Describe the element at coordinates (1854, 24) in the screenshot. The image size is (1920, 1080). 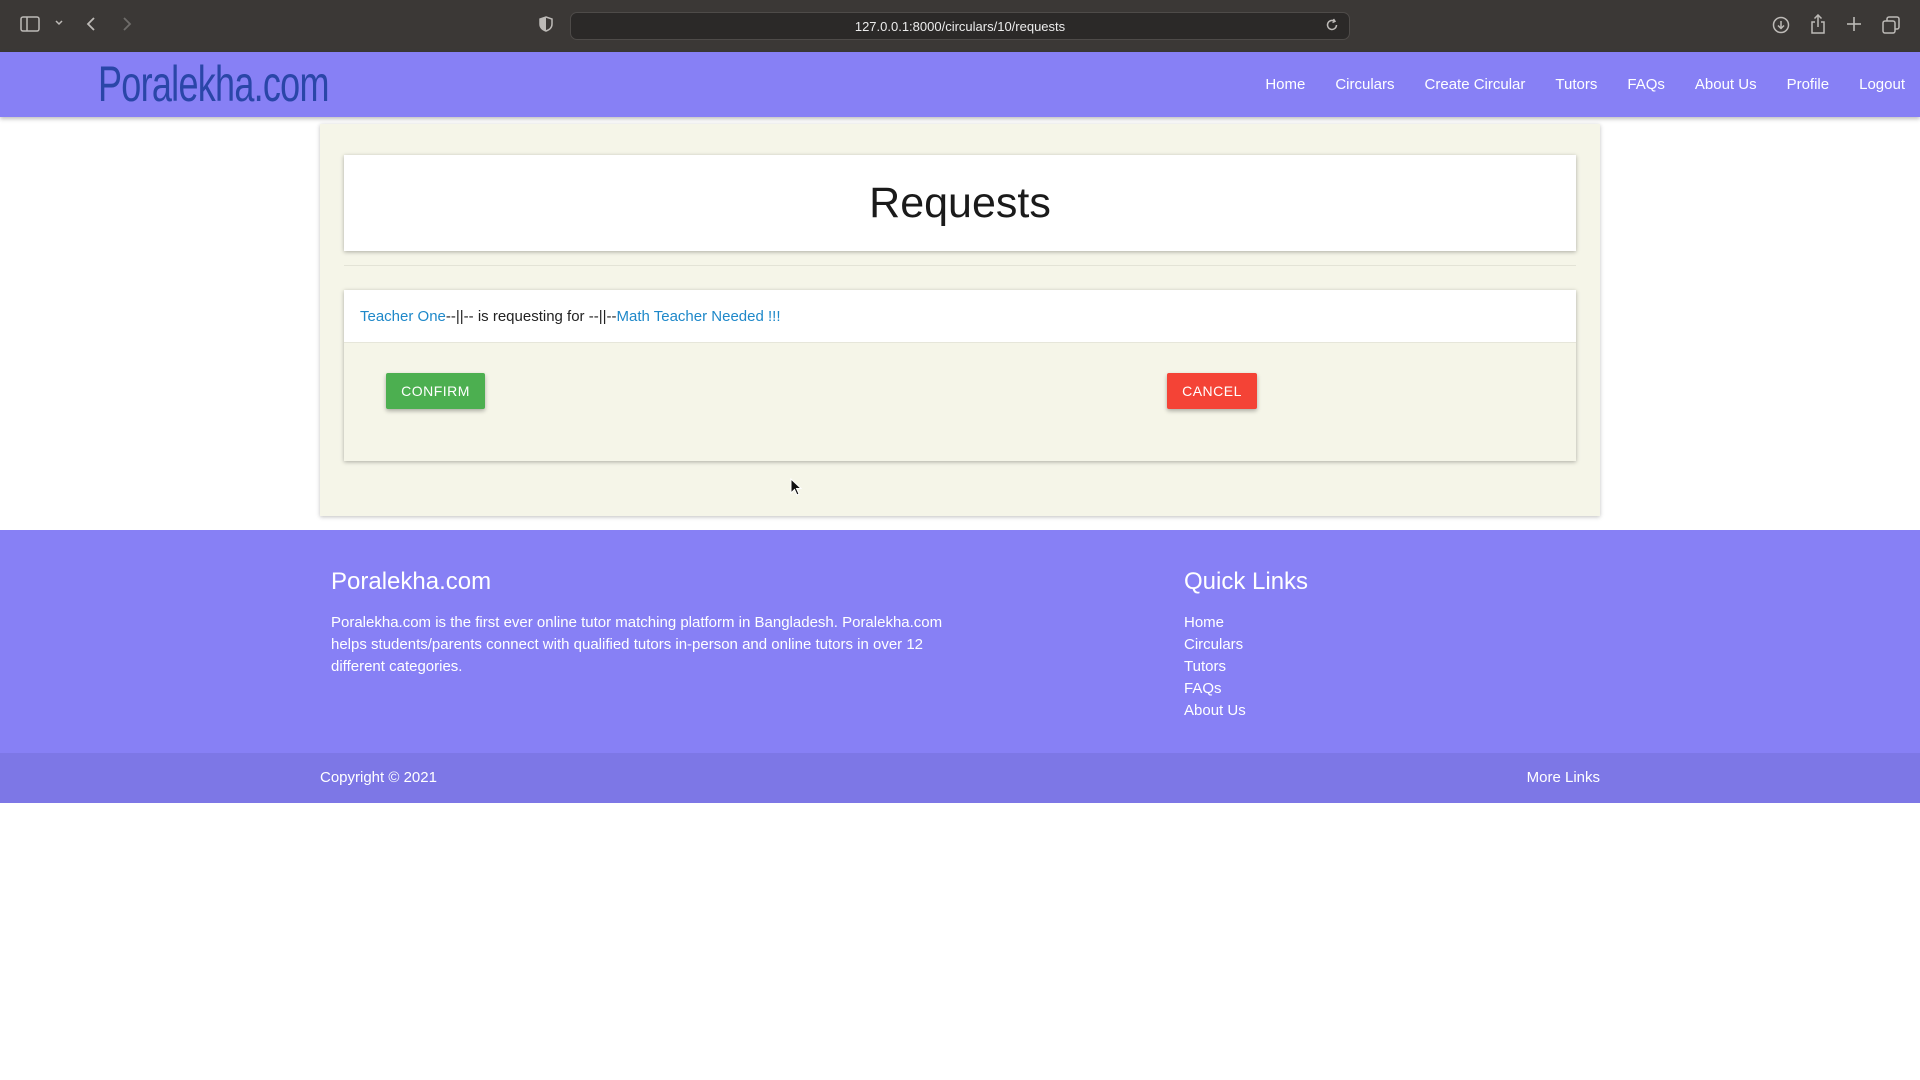
I see `new-tab-icon` at that location.